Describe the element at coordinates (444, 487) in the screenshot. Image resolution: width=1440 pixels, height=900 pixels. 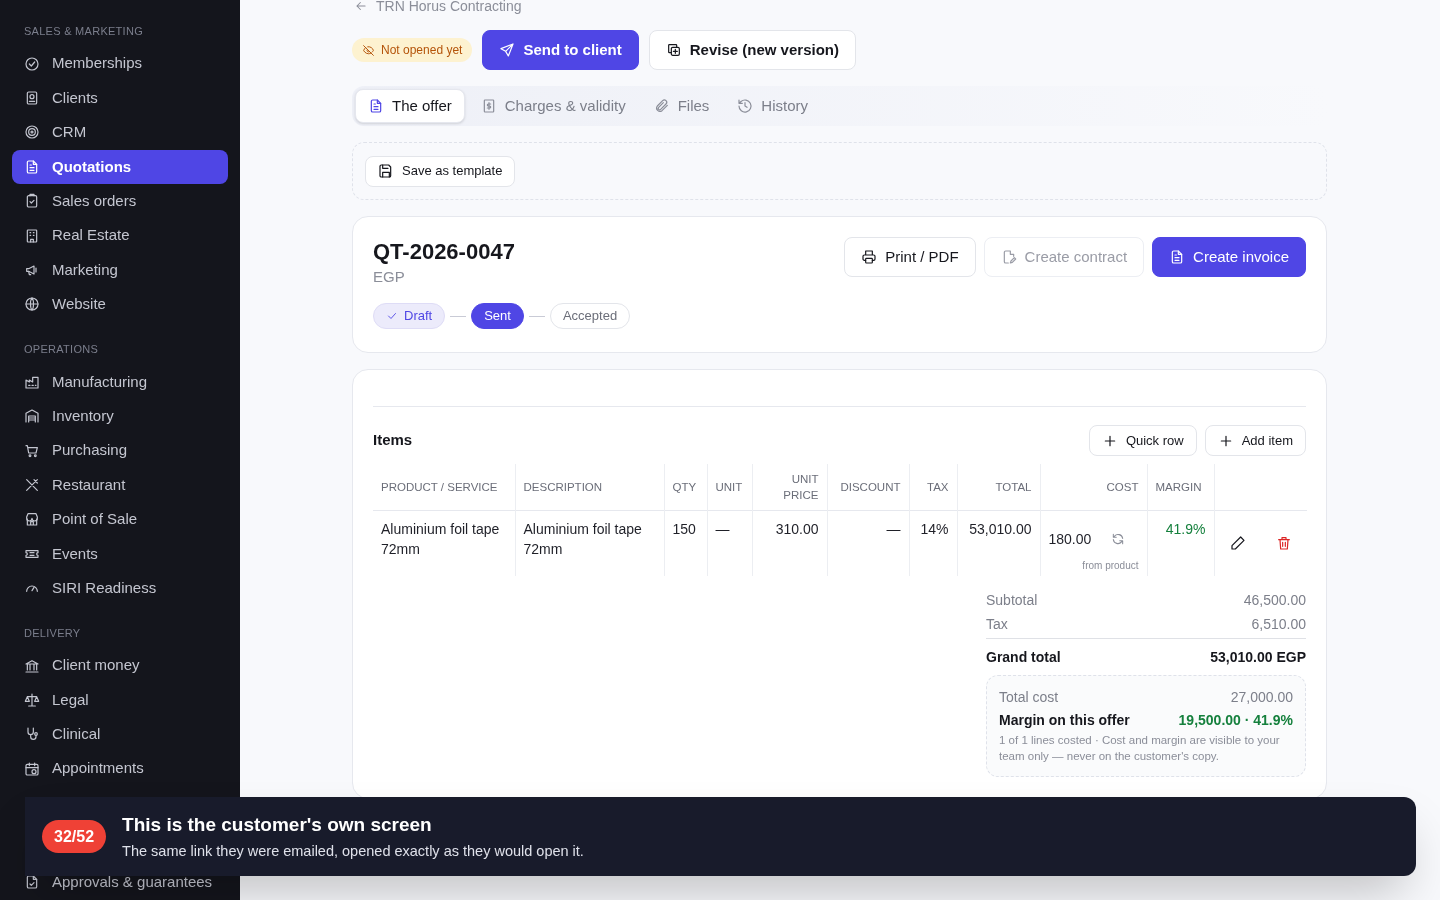
I see `column-header: PRODUCT / SERVICE` at that location.